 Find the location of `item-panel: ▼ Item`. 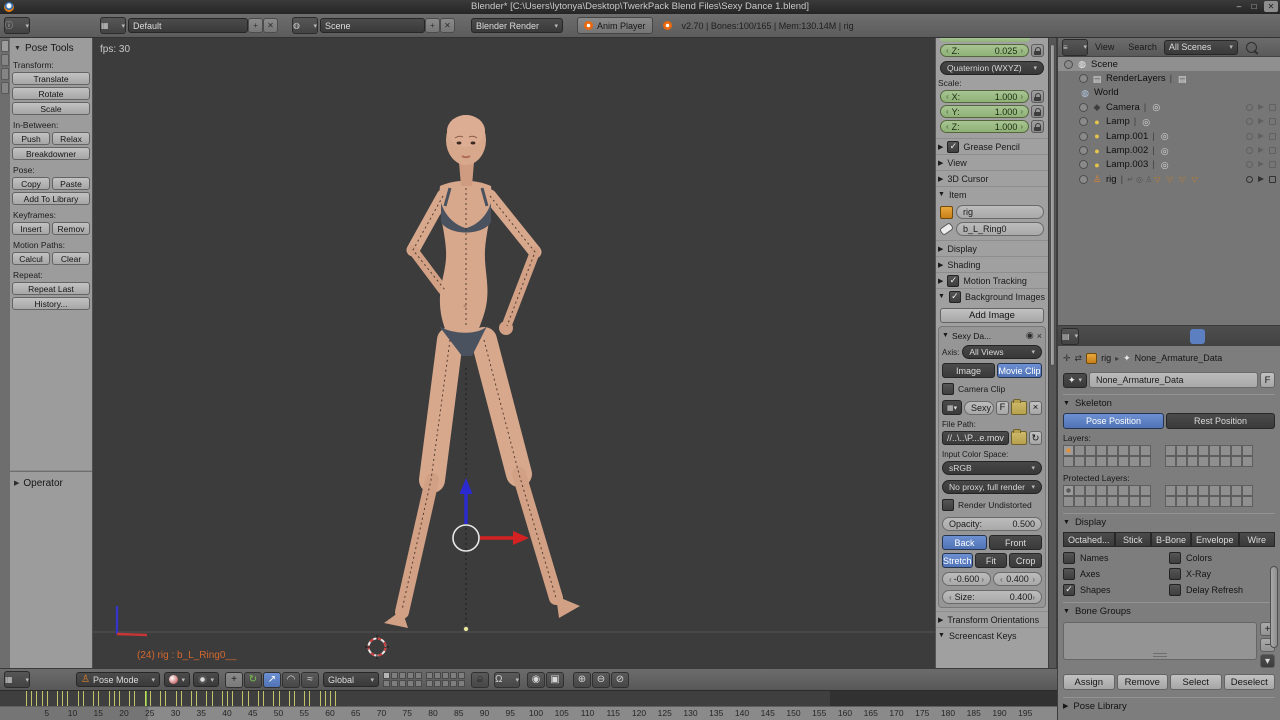

item-panel: ▼ Item is located at coordinates (992, 194).